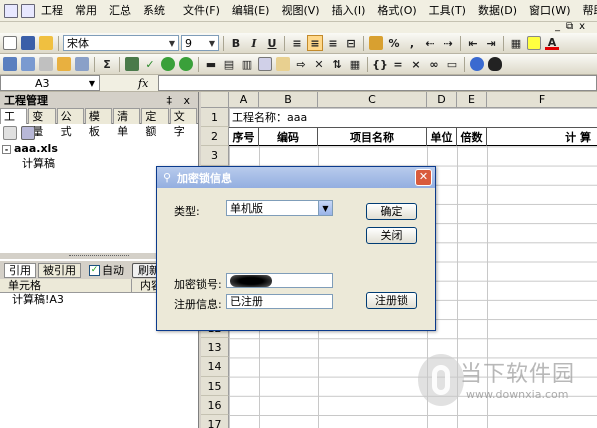 This screenshot has height=428, width=597. I want to click on tab-variable: 变量, so click(42, 123).